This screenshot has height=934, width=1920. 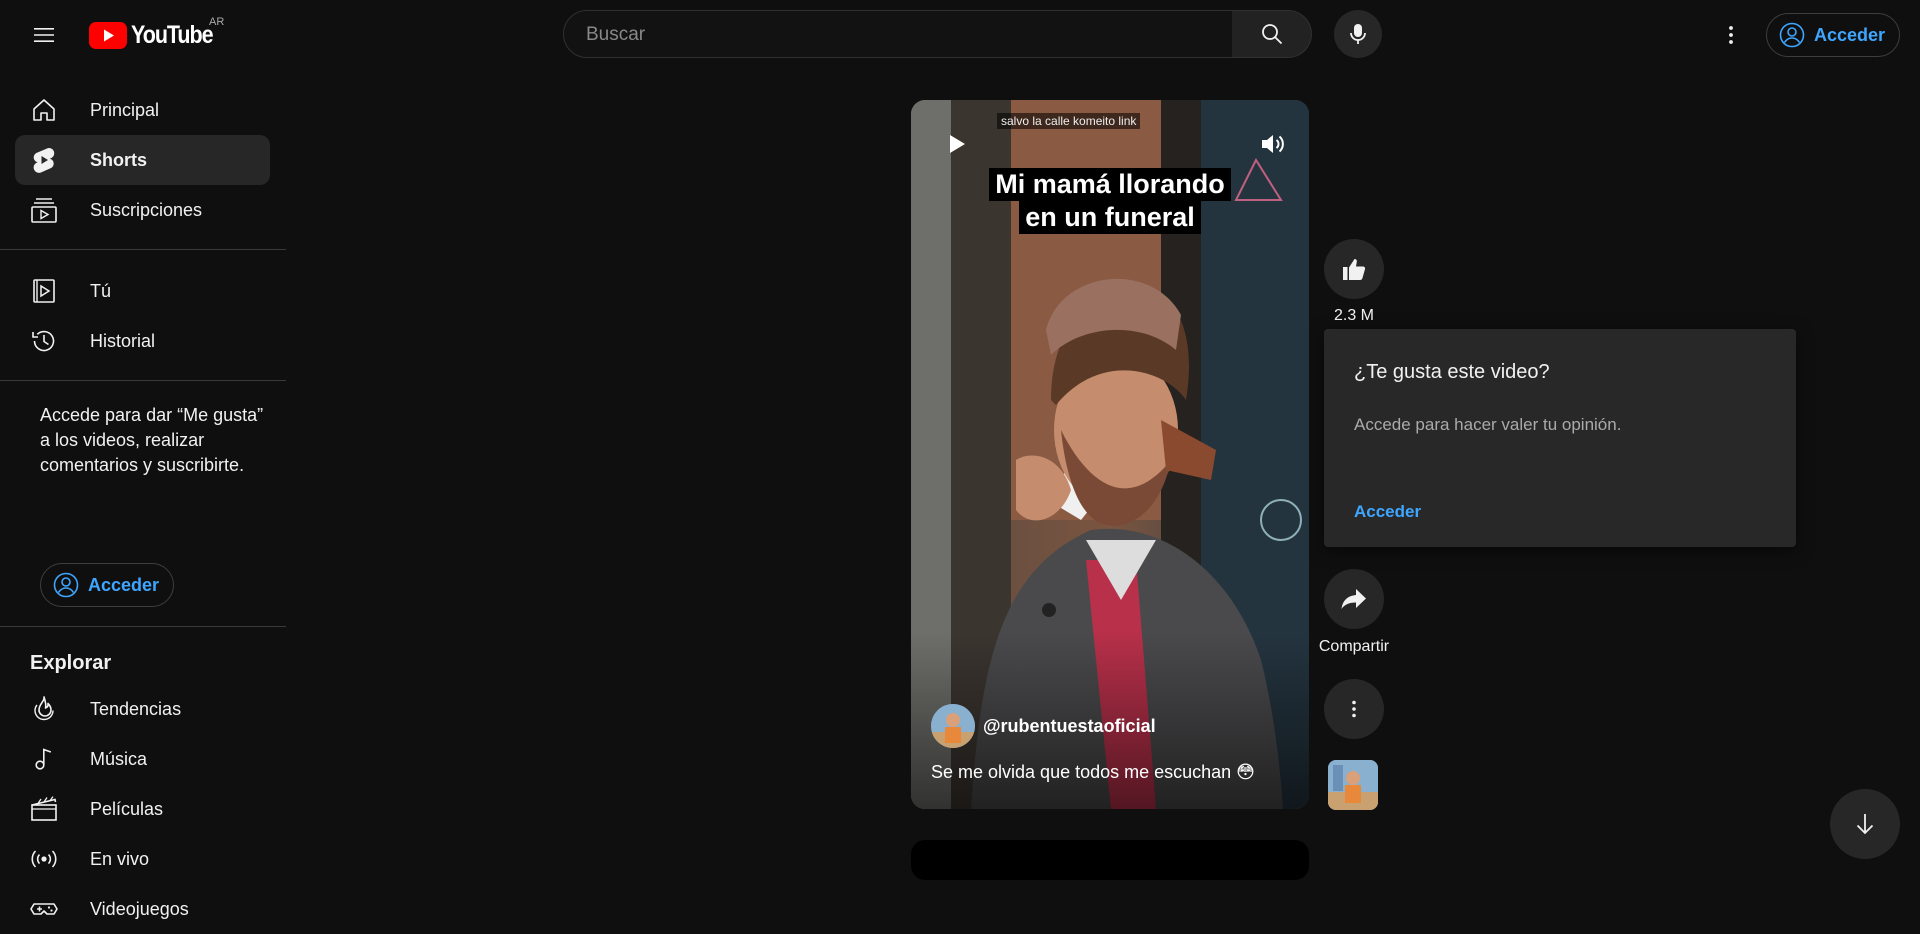 I want to click on popup-body: Accede para hacer valer tu opinión., so click(x=1488, y=424).